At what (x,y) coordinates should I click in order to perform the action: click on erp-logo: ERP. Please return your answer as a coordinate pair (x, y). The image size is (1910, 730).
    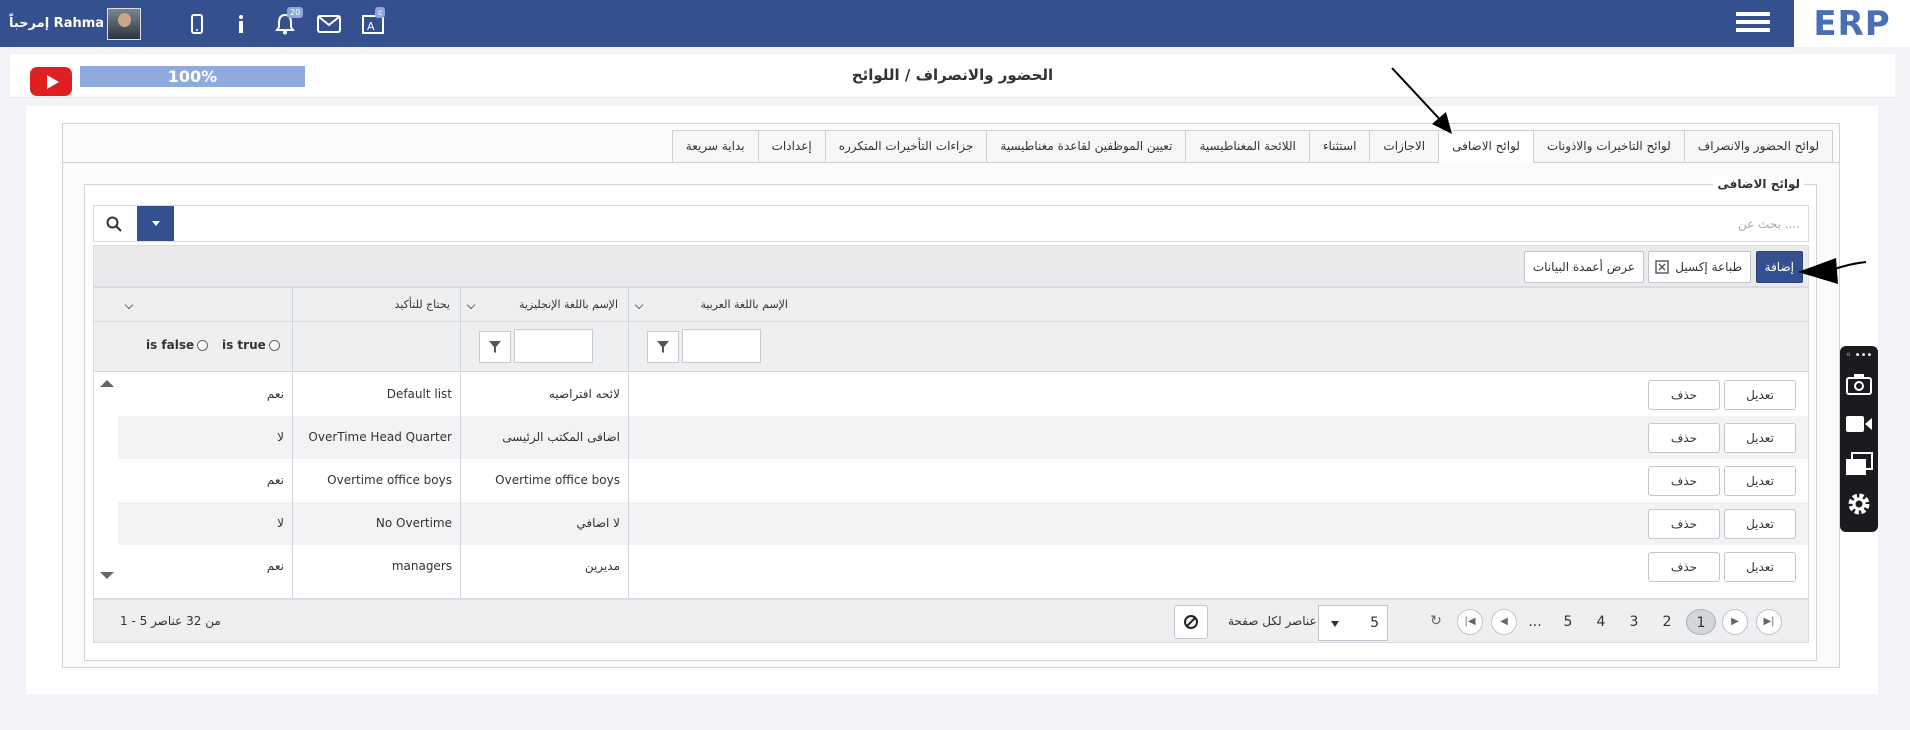
    Looking at the image, I should click on (1852, 23).